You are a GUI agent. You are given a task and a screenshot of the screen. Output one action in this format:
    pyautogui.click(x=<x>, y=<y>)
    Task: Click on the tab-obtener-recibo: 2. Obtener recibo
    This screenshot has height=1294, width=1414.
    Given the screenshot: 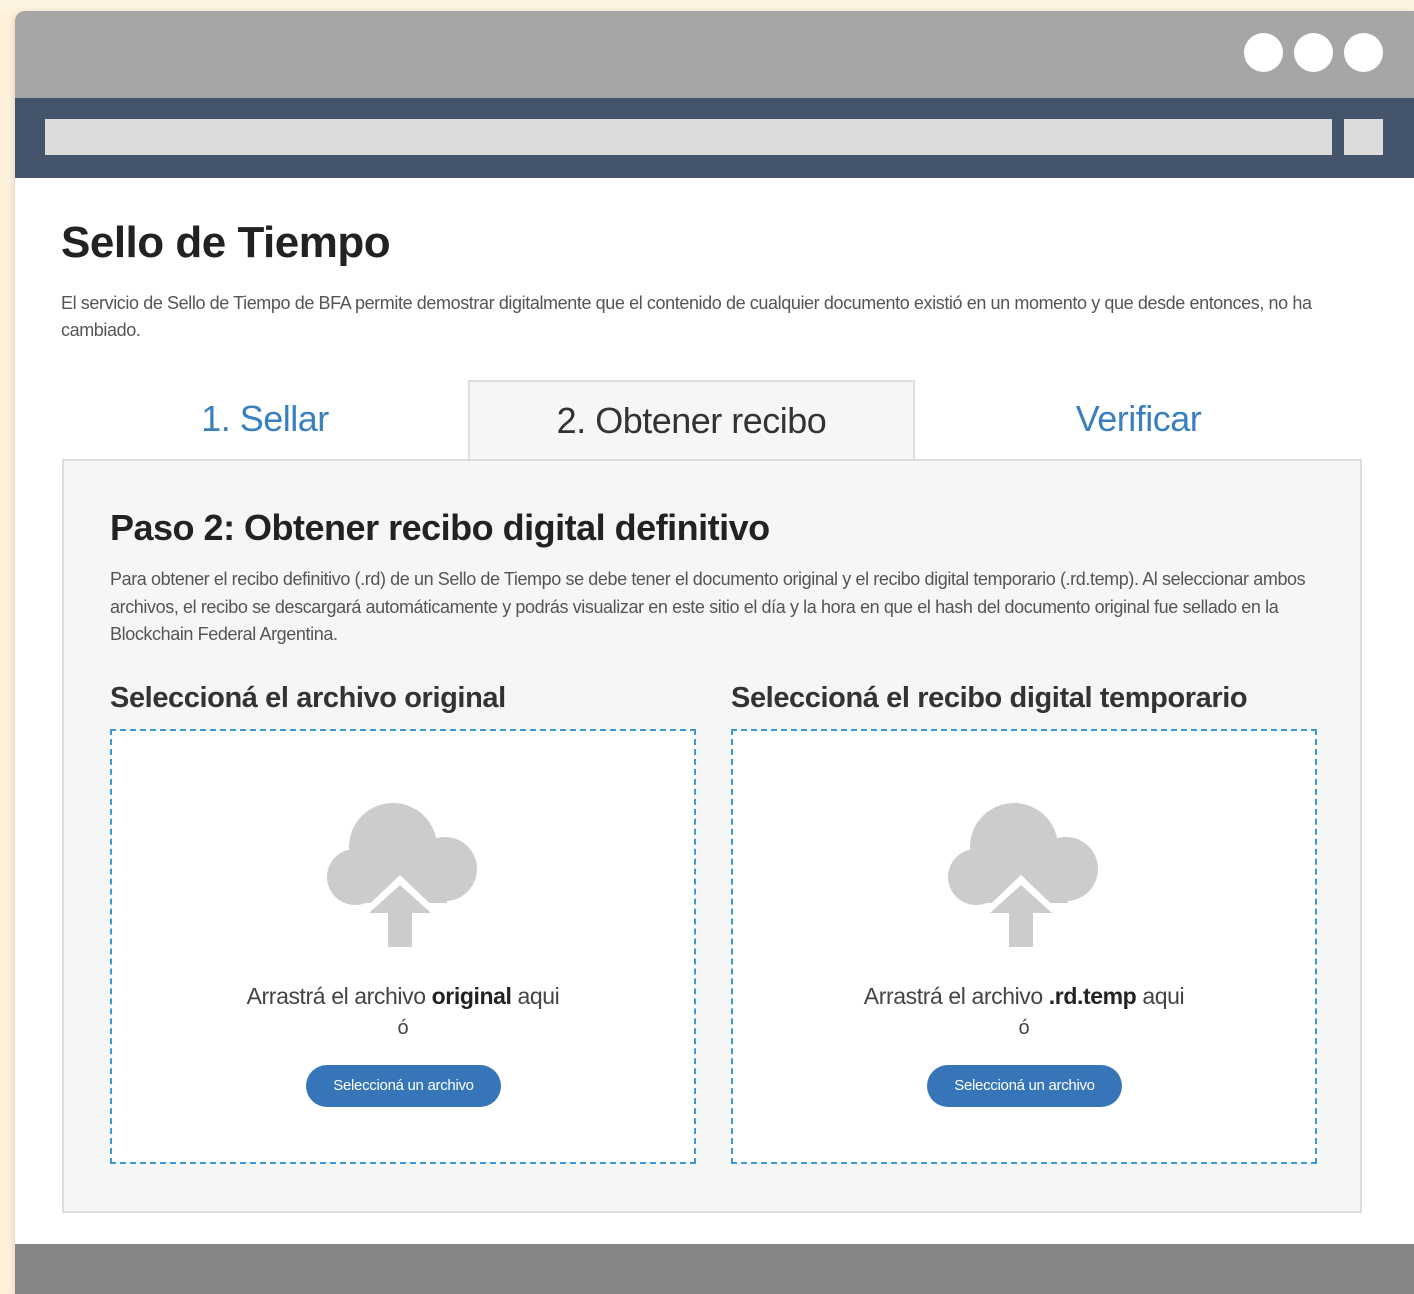 What is the action you would take?
    pyautogui.click(x=691, y=420)
    